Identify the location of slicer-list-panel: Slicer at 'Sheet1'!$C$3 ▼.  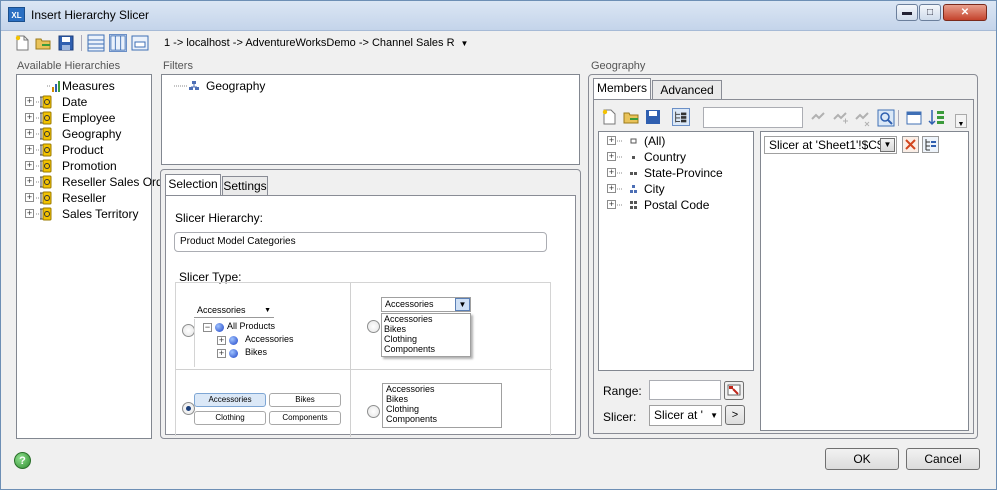
(864, 281).